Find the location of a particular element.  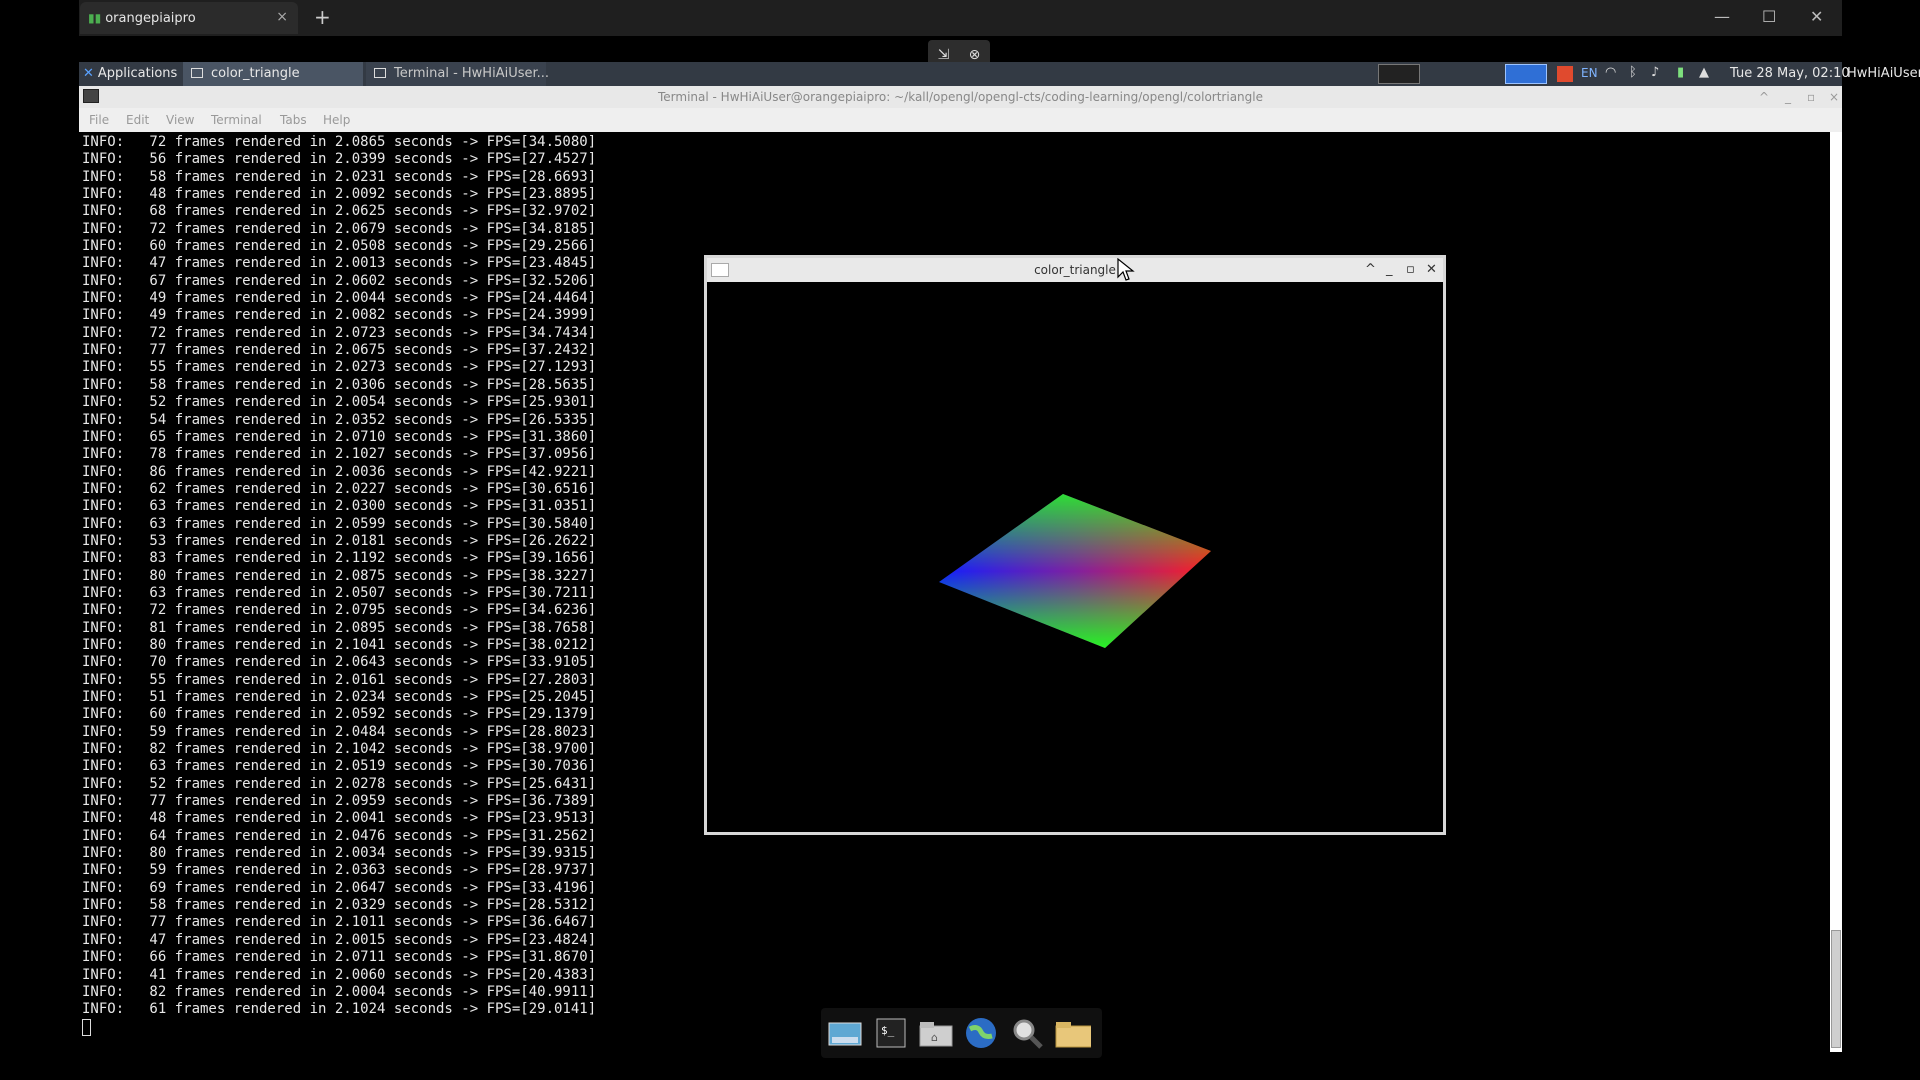

bluetooth-icon: ᛒ is located at coordinates (1633, 72).